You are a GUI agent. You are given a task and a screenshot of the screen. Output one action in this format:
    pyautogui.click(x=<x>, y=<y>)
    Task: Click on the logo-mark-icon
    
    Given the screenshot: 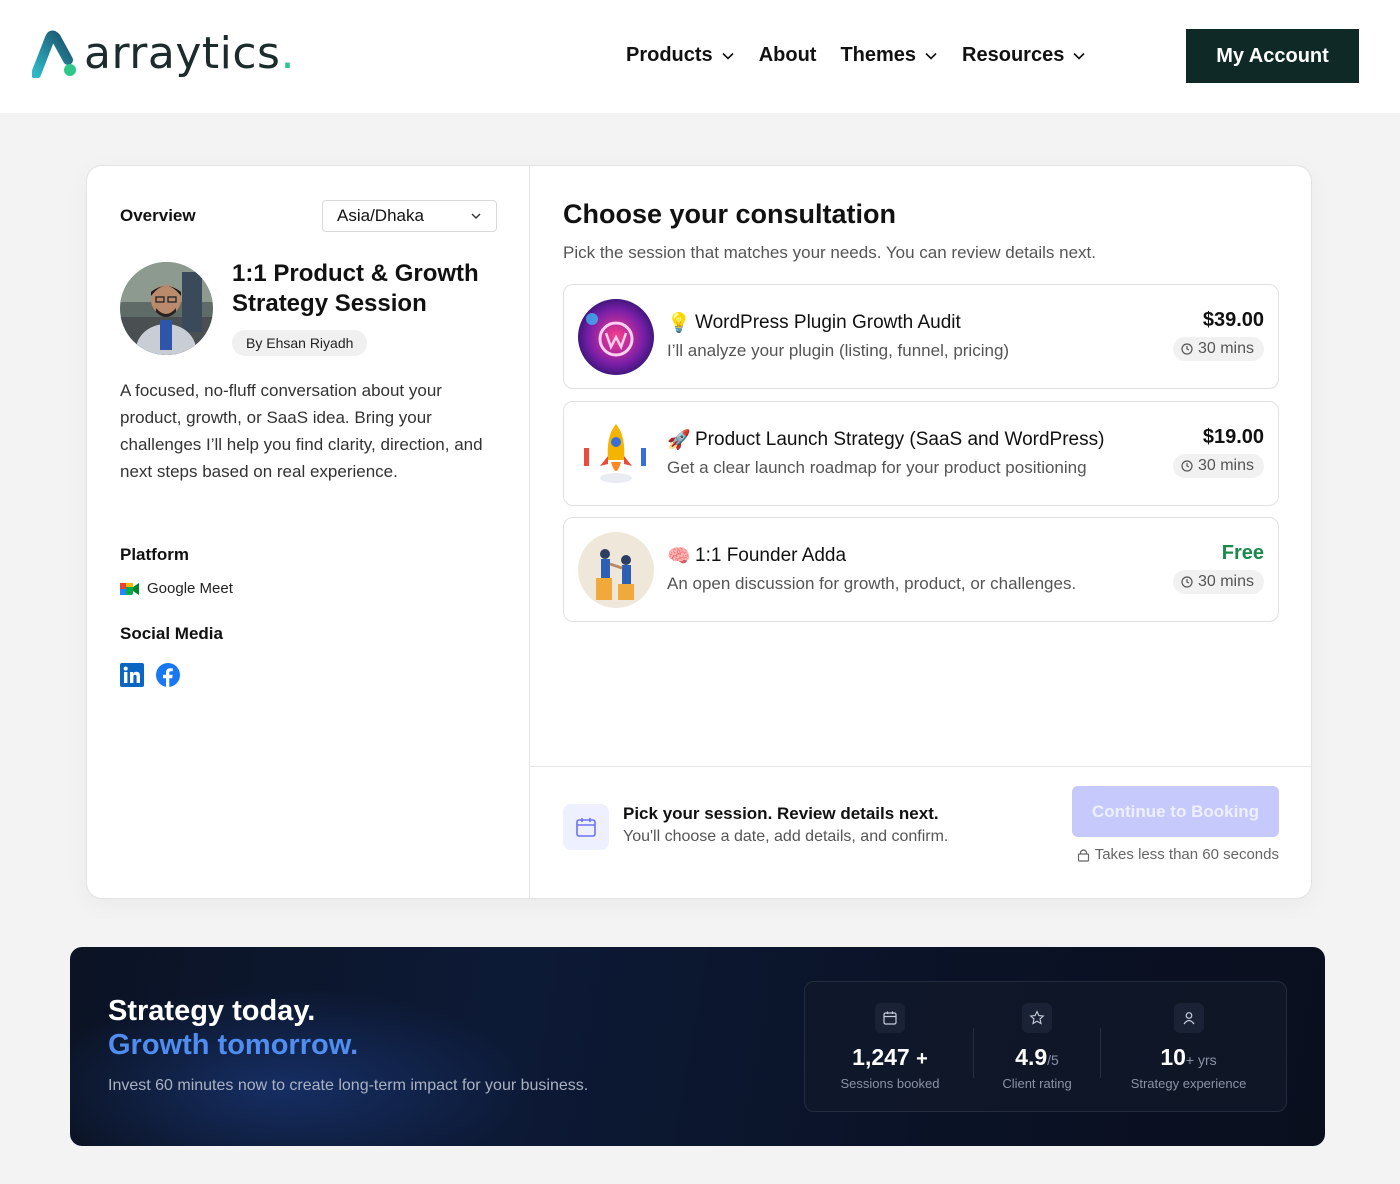 What is the action you would take?
    pyautogui.click(x=54, y=54)
    